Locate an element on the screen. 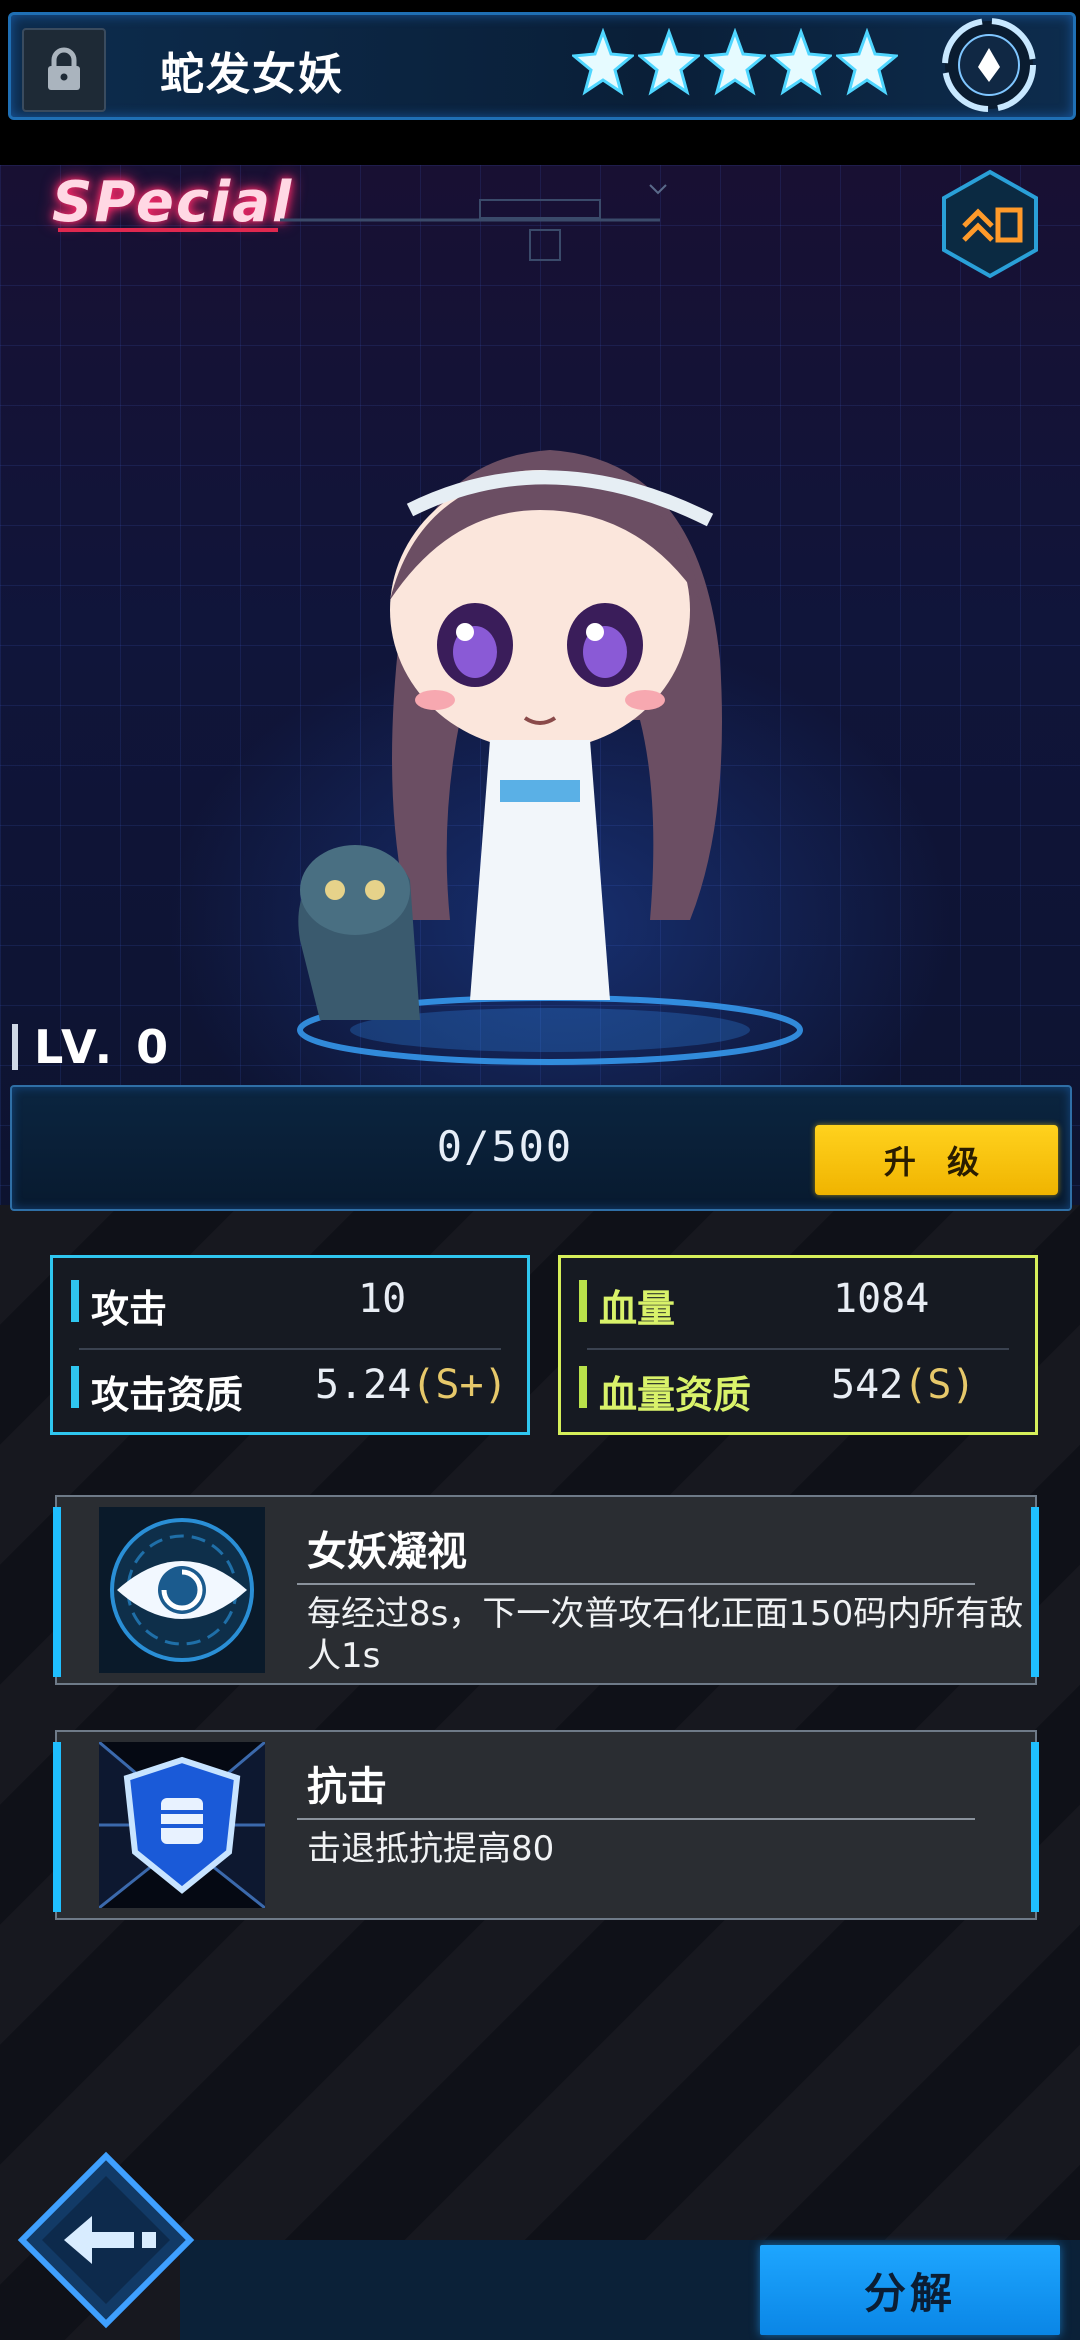 The width and height of the screenshot is (1080, 2340). rarity-label: SPecial is located at coordinates (173, 202).